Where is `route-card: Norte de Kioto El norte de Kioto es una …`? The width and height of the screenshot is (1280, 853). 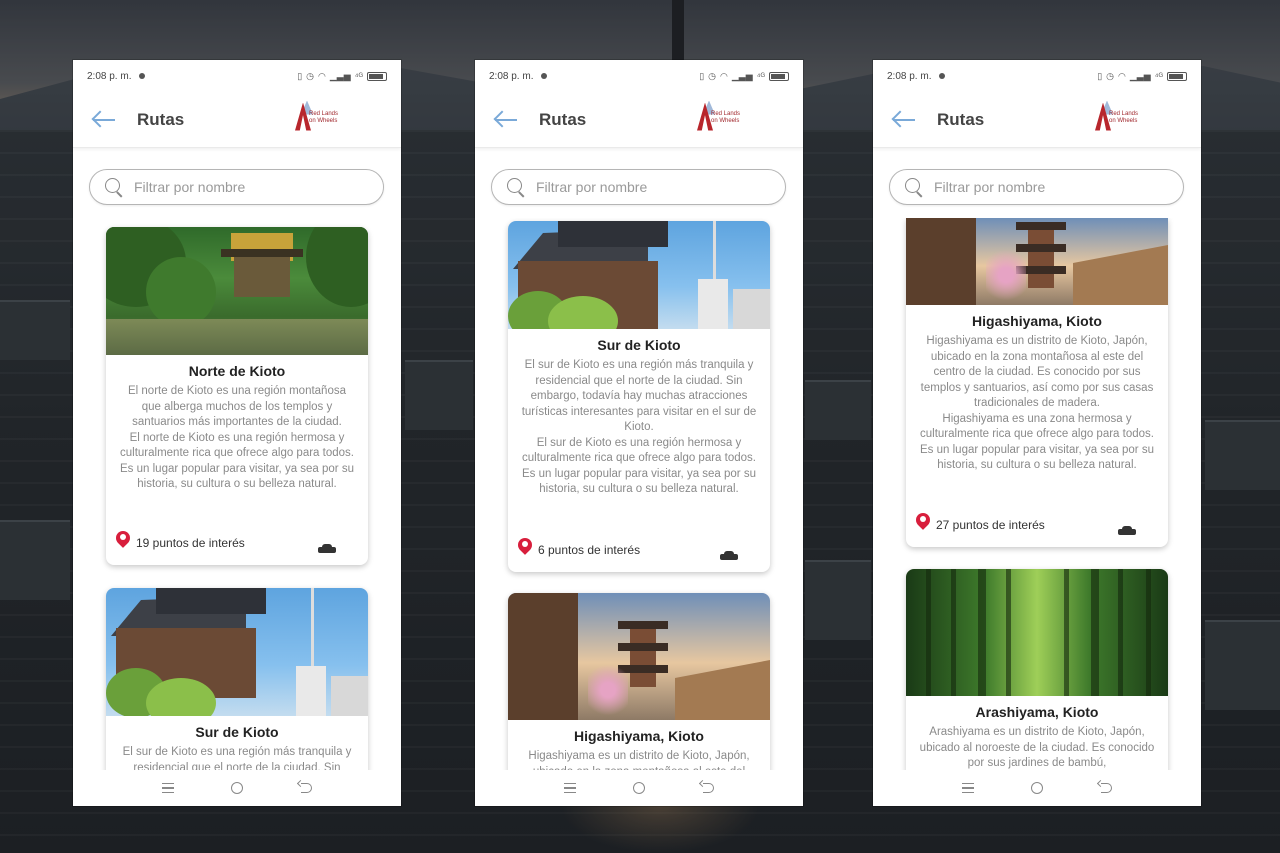 route-card: Norte de Kioto El norte de Kioto es una … is located at coordinates (237, 396).